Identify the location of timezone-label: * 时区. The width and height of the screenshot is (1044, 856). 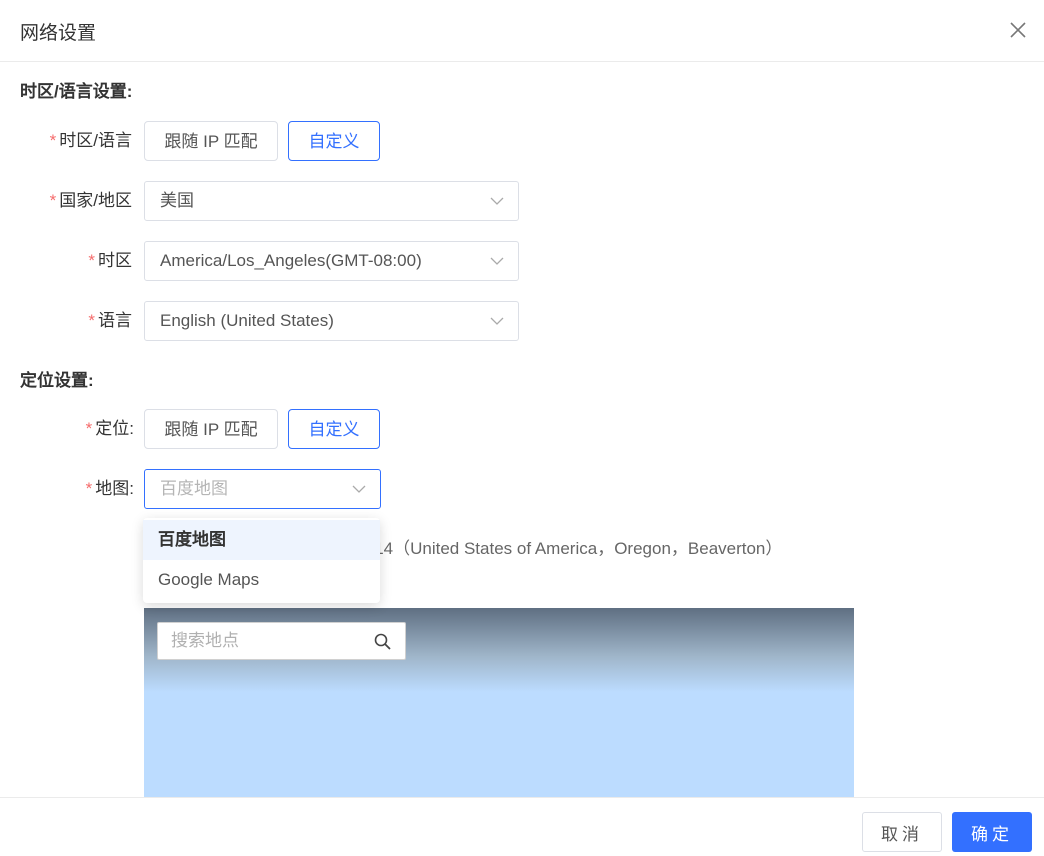
(110, 260).